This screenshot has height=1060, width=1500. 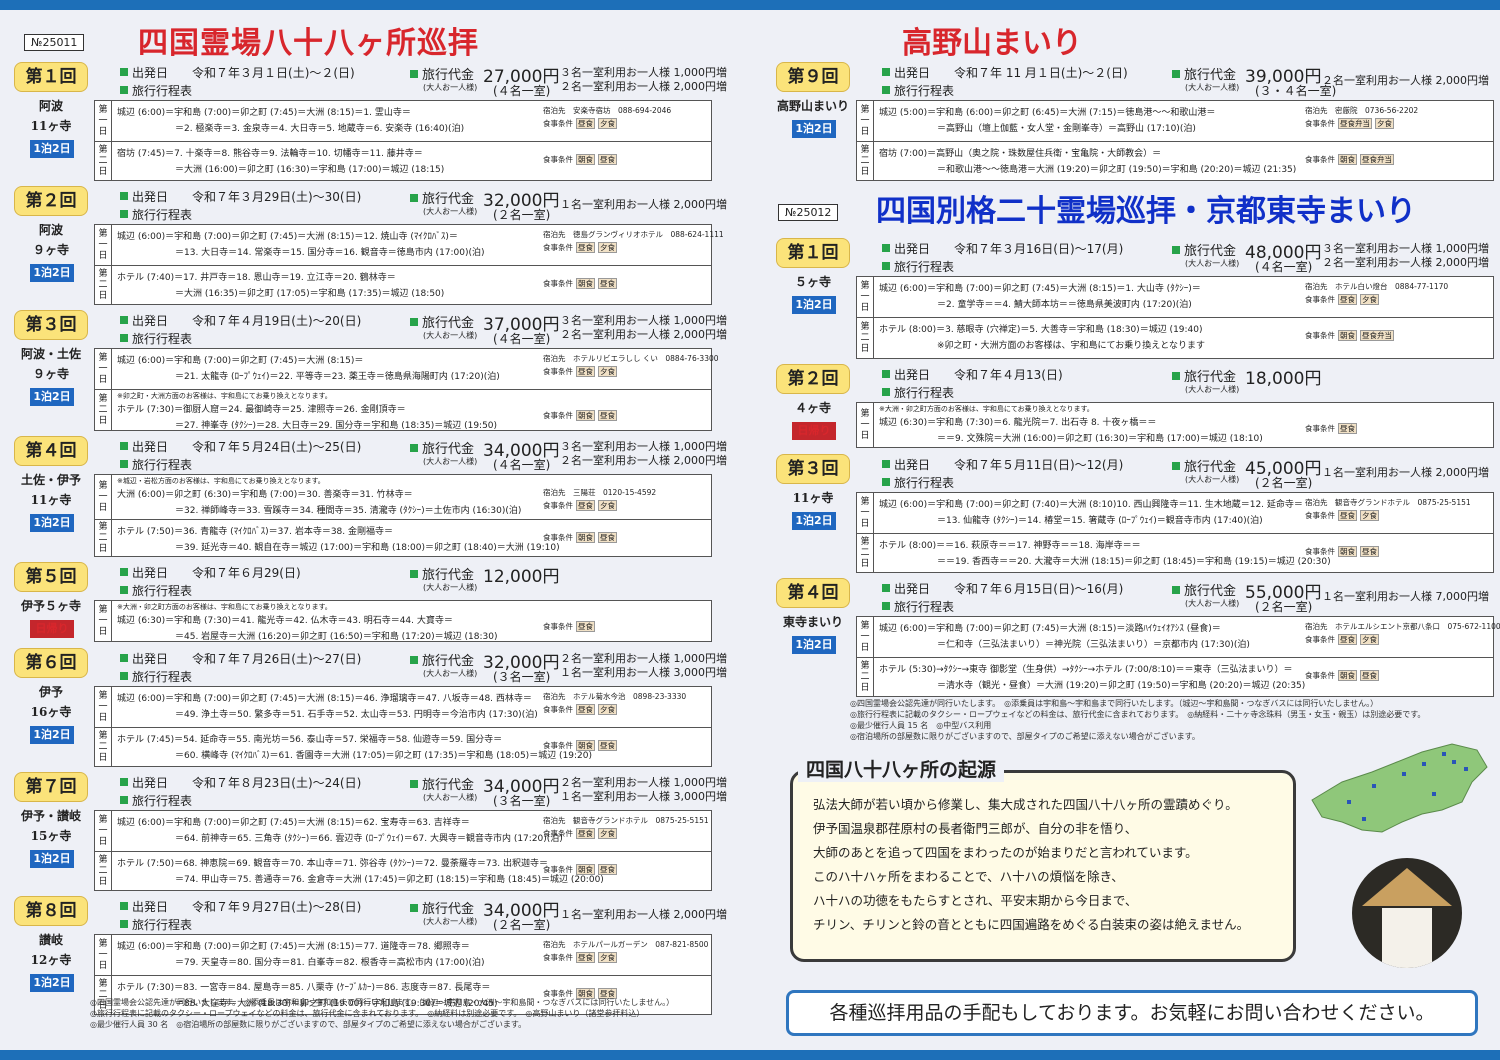 I want to click on bottom-border, so click(x=750, y=1055).